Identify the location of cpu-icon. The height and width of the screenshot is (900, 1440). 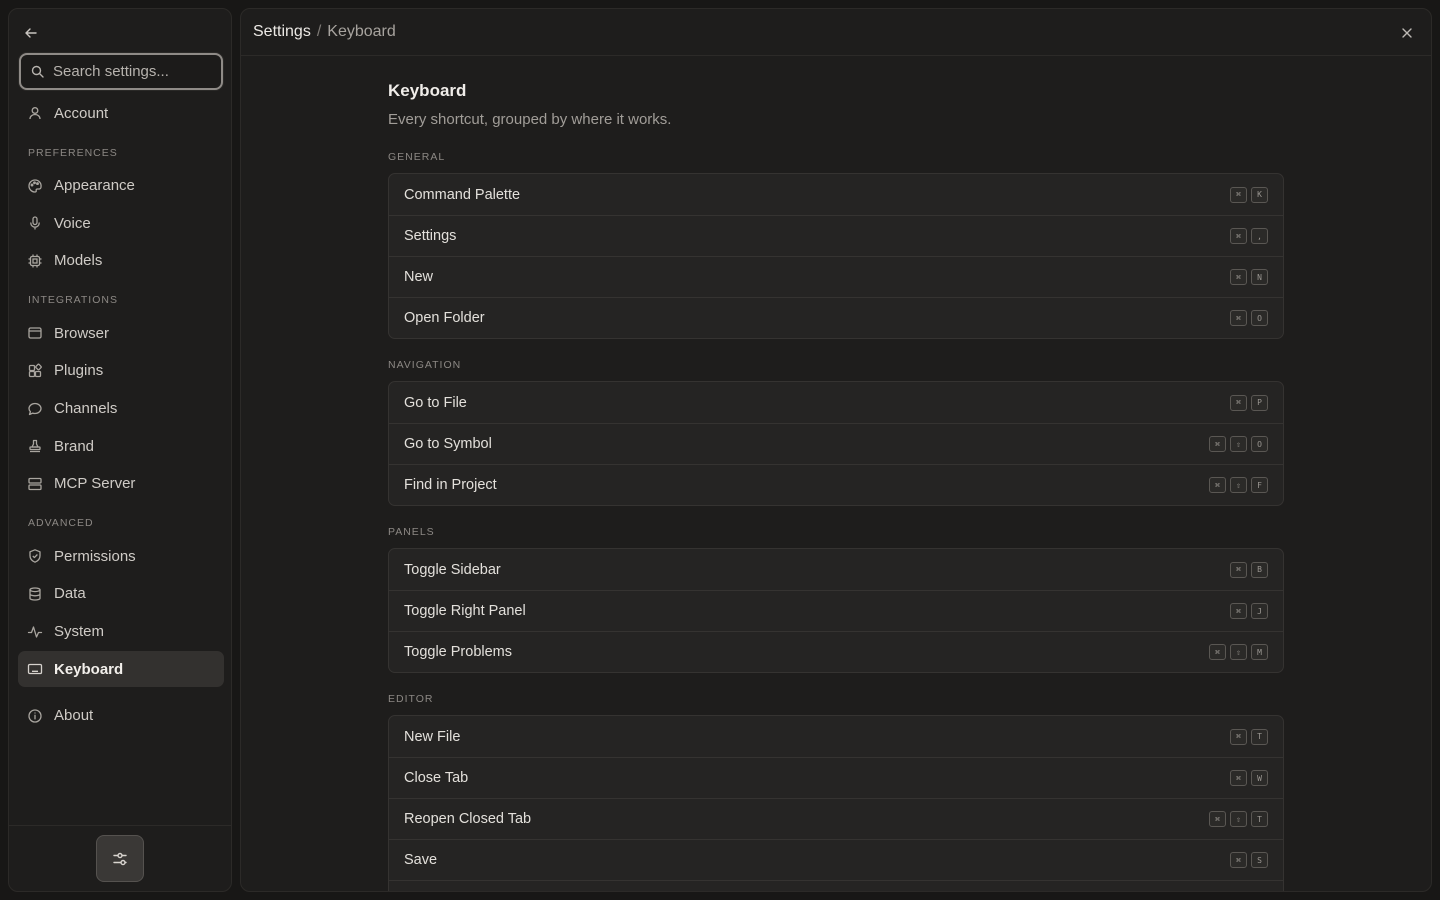
(35, 261).